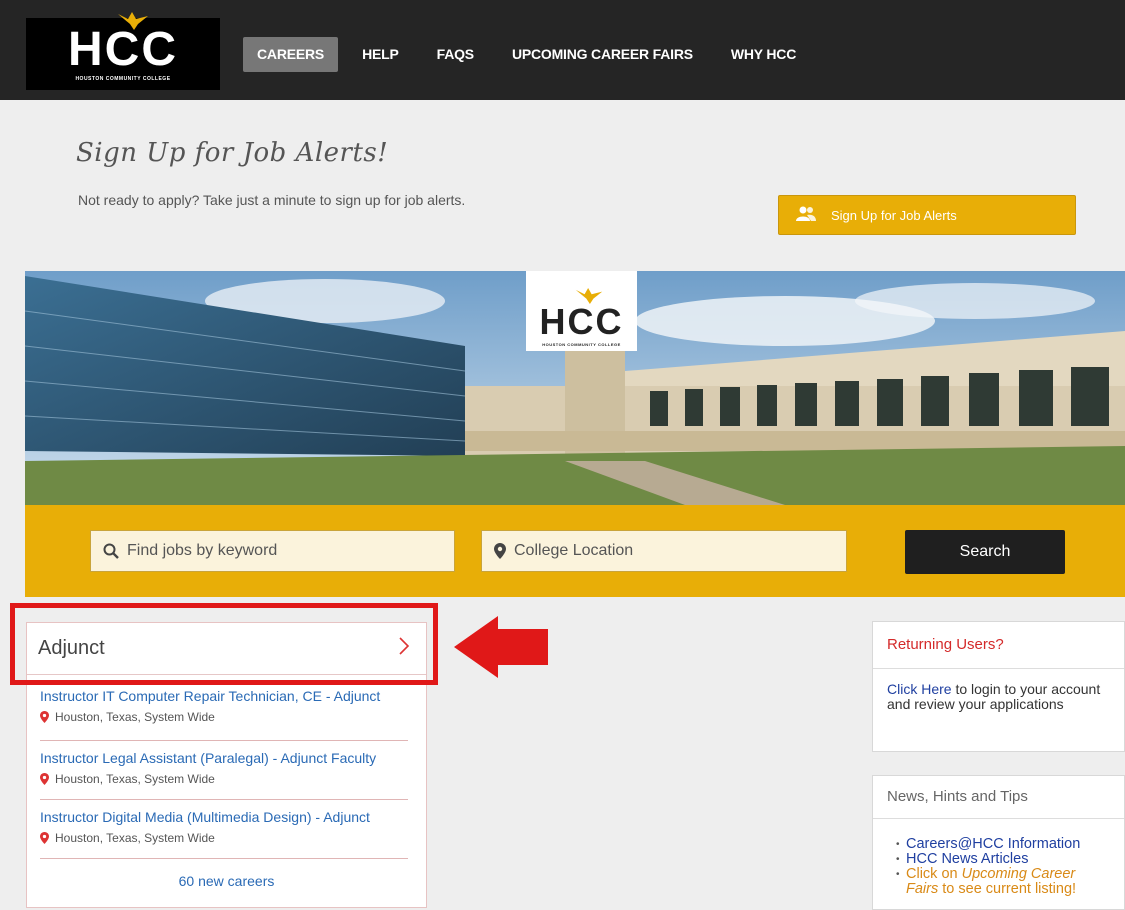  I want to click on signup-button-label: Sign Up for Job Alerts, so click(894, 215).